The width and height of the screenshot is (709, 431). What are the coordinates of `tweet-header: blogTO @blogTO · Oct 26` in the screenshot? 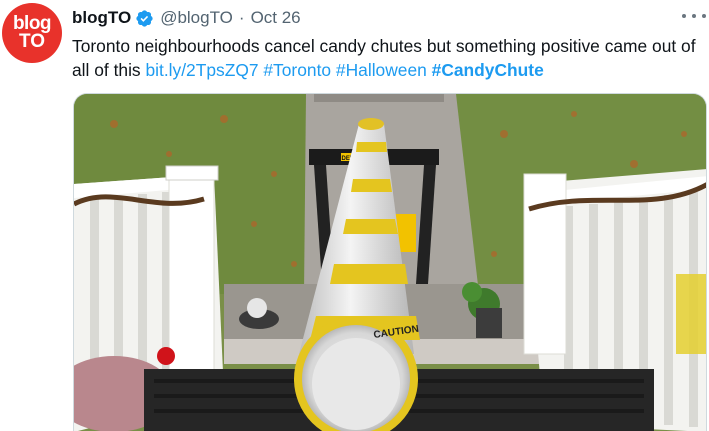 It's located at (186, 18).